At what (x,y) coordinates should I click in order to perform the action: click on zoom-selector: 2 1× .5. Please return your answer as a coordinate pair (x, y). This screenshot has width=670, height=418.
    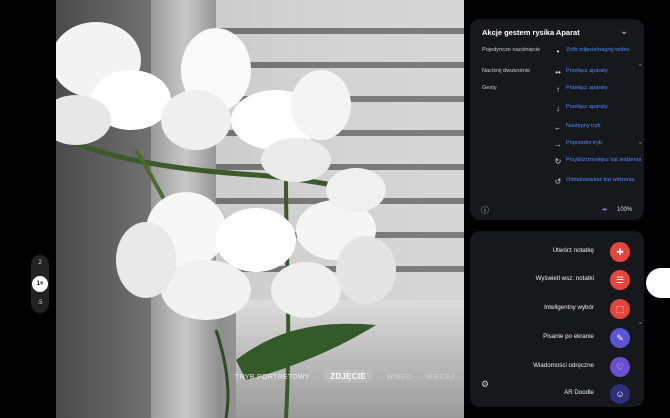
    Looking at the image, I should click on (40, 284).